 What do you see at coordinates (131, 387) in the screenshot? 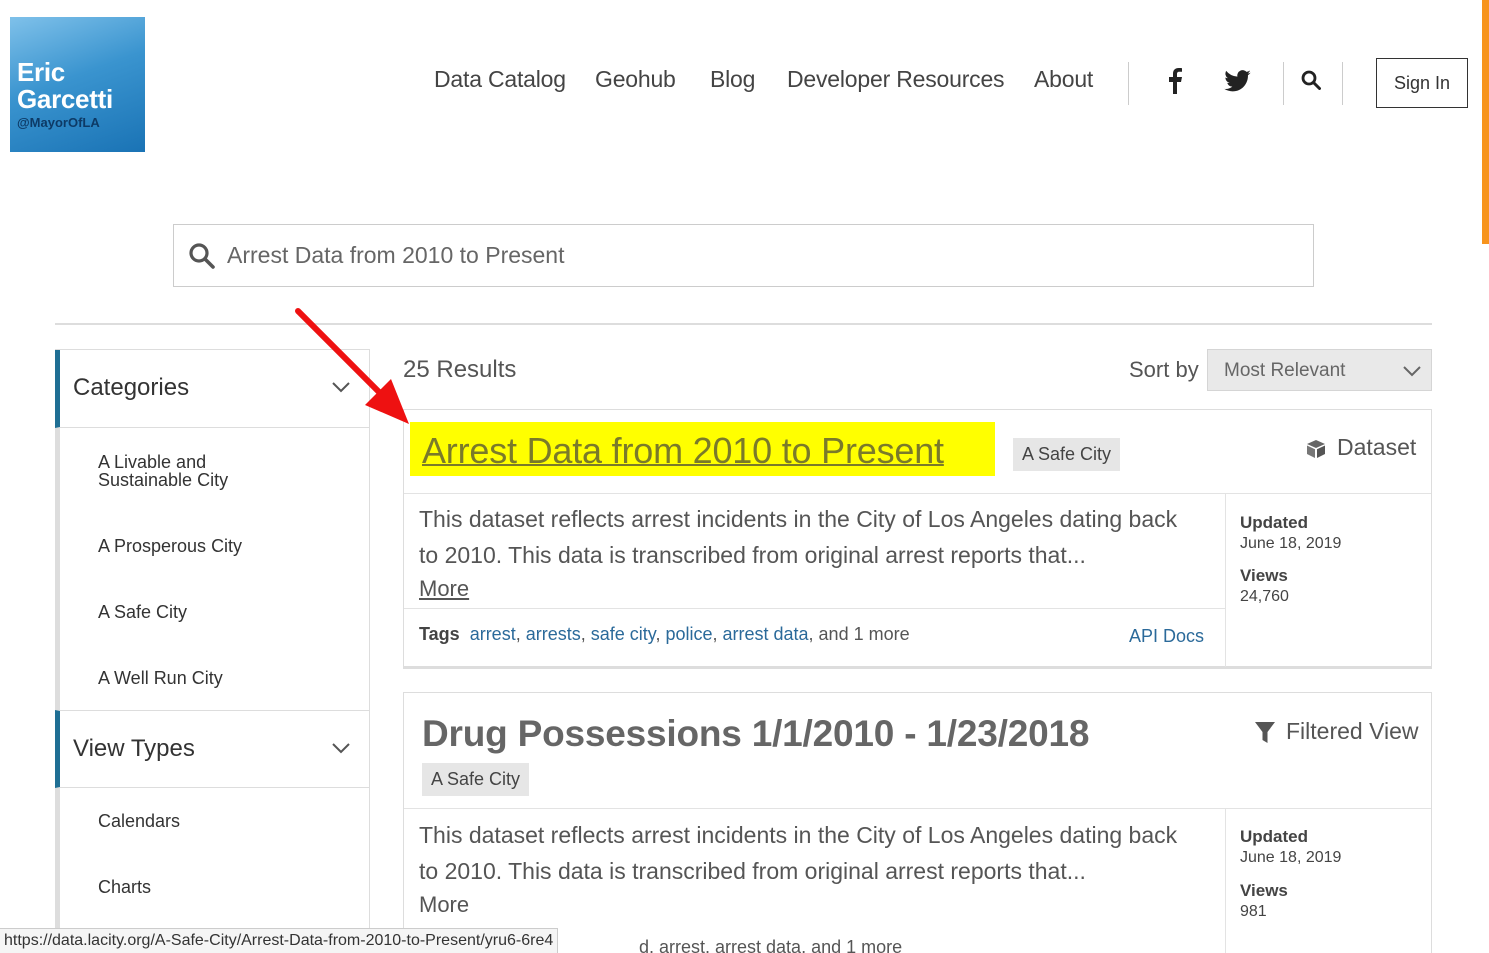
I see `categories-title: Categories` at bounding box center [131, 387].